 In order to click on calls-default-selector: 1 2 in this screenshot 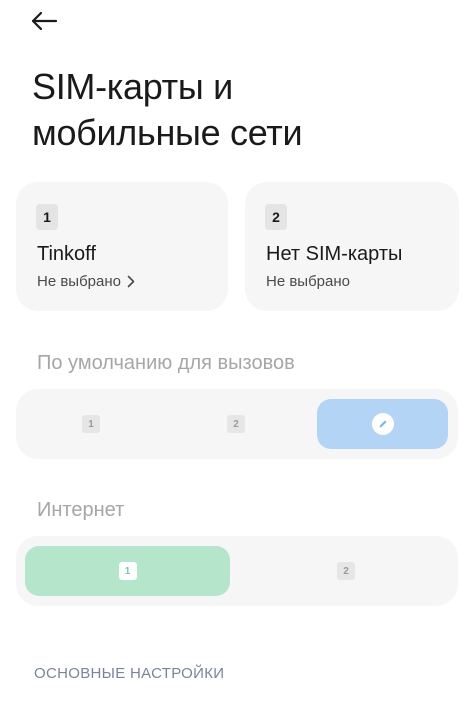, I will do `click(237, 424)`.